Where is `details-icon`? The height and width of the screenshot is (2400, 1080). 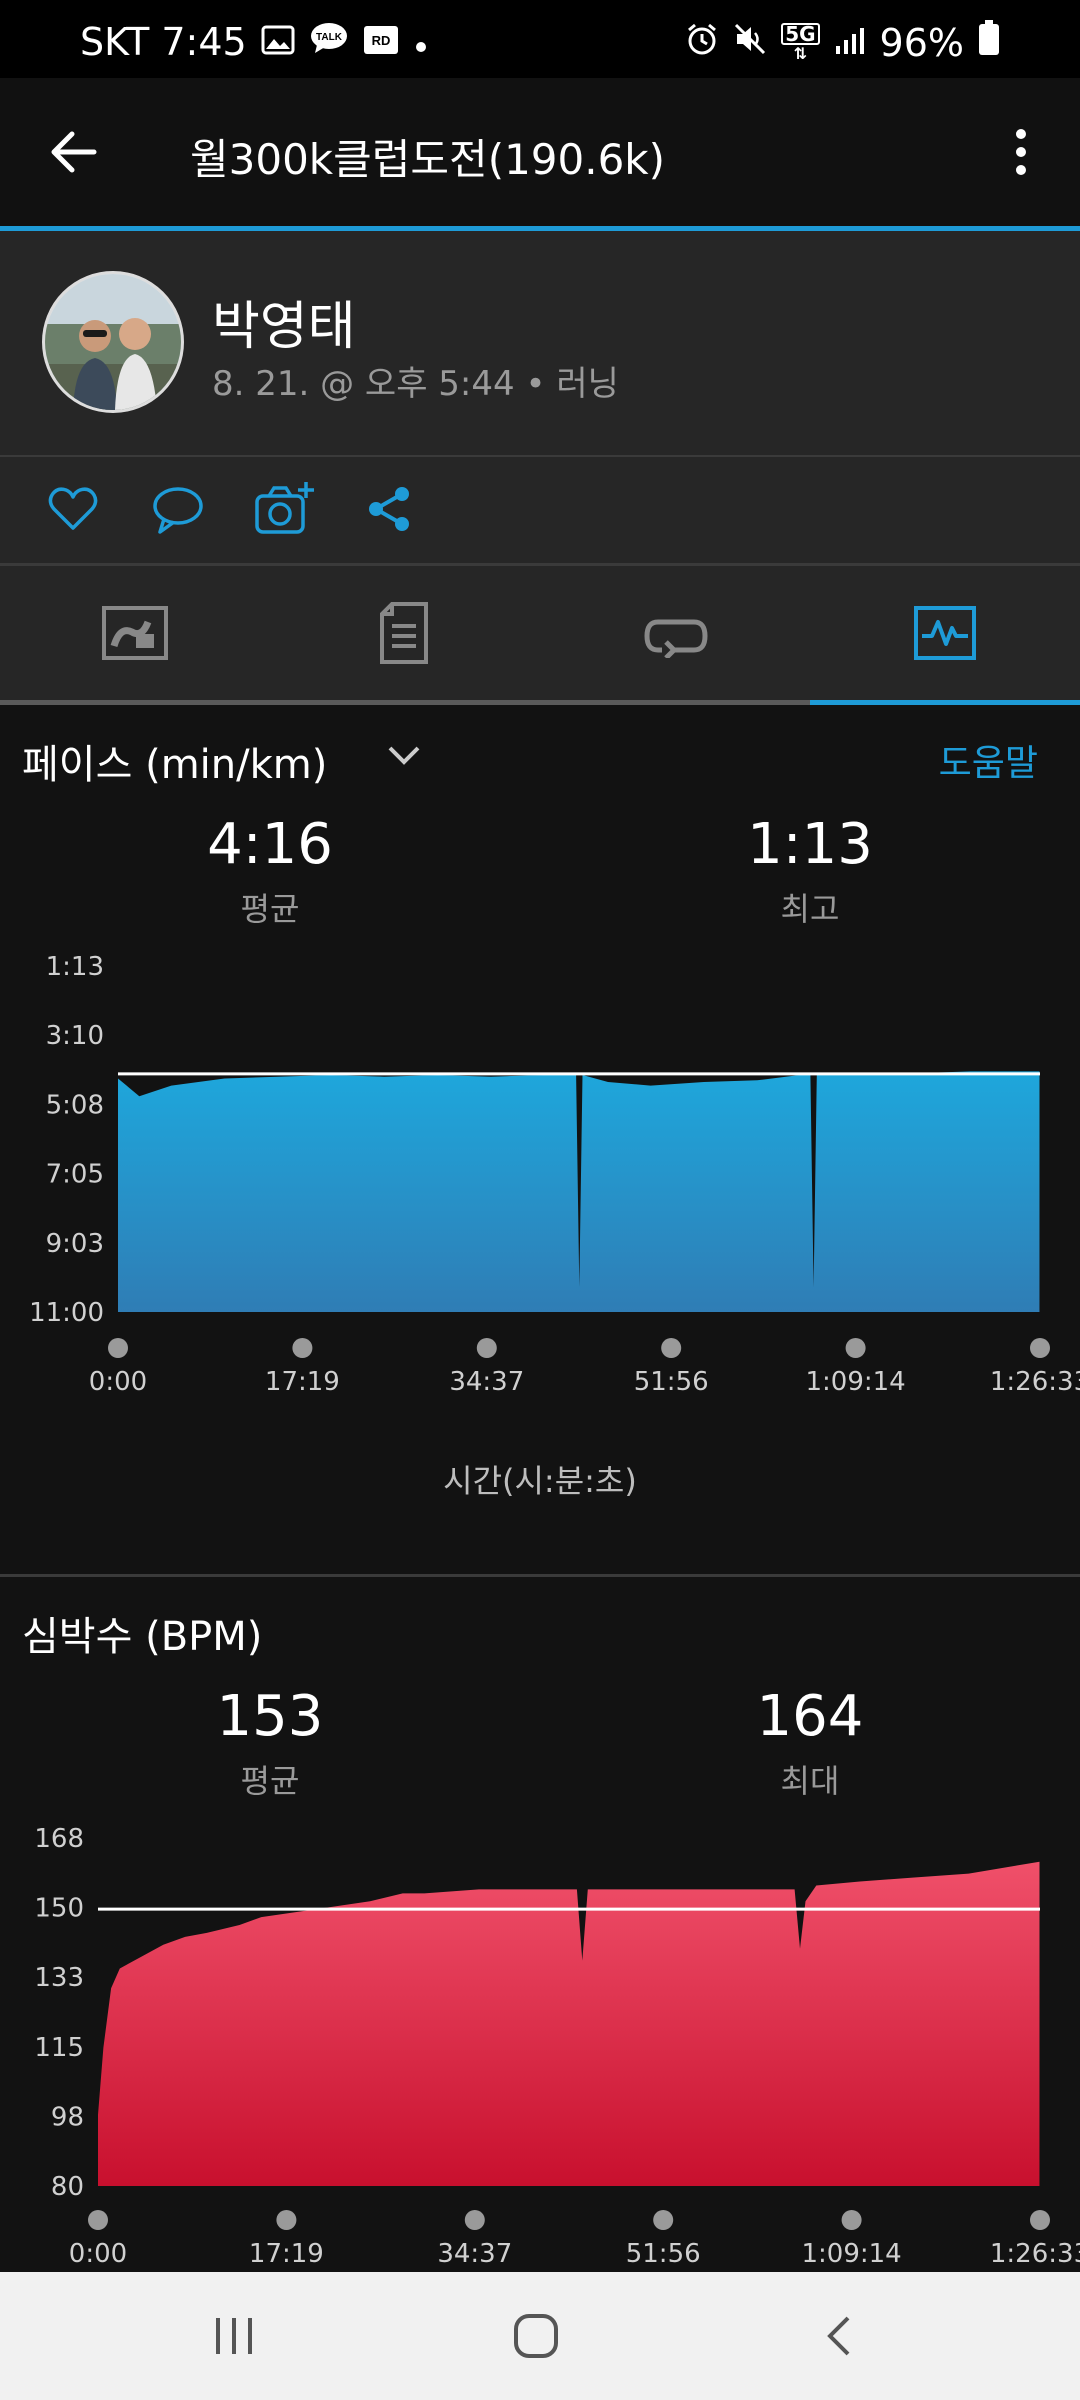 details-icon is located at coordinates (404, 633).